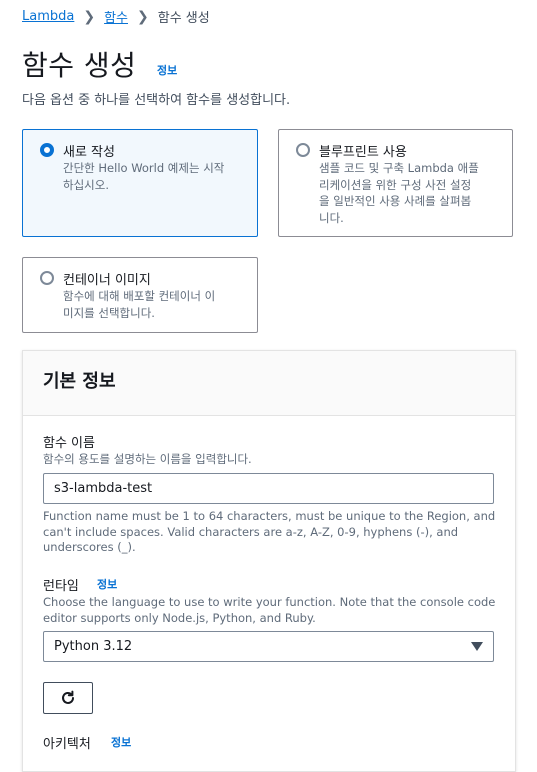 Image resolution: width=537 pixels, height=772 pixels. I want to click on breadcrumb-current: 함수 생성, so click(183, 18).